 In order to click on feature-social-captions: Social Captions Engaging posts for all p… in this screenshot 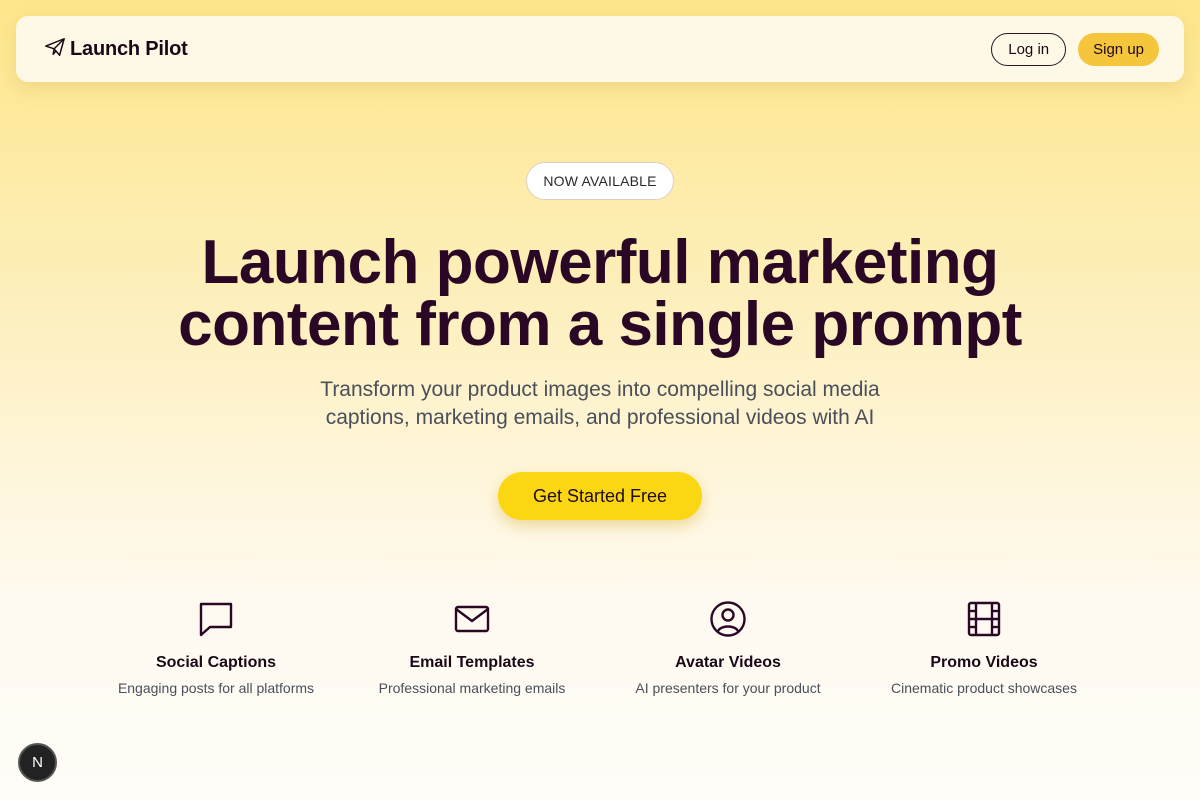, I will do `click(216, 648)`.